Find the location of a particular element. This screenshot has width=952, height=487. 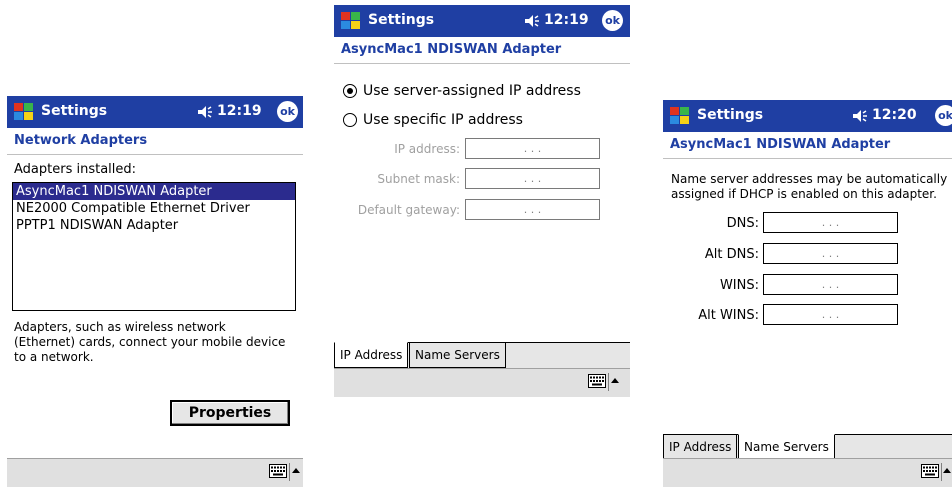

adapter-list-item: PPTP1 NDISWAN Adapter is located at coordinates (154, 225).